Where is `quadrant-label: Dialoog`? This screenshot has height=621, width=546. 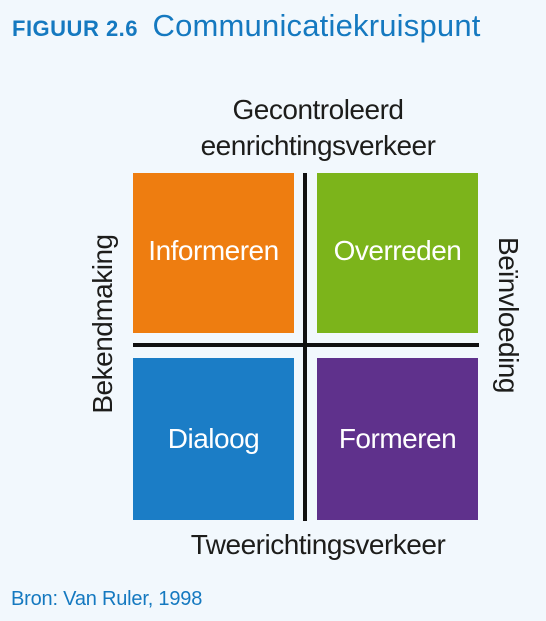 quadrant-label: Dialoog is located at coordinates (213, 438).